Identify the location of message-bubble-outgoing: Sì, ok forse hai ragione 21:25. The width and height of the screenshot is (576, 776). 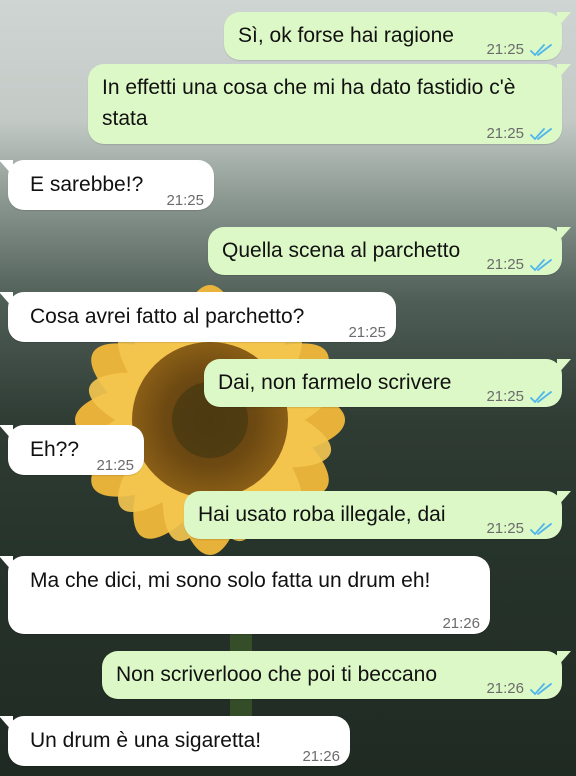
(397, 36).